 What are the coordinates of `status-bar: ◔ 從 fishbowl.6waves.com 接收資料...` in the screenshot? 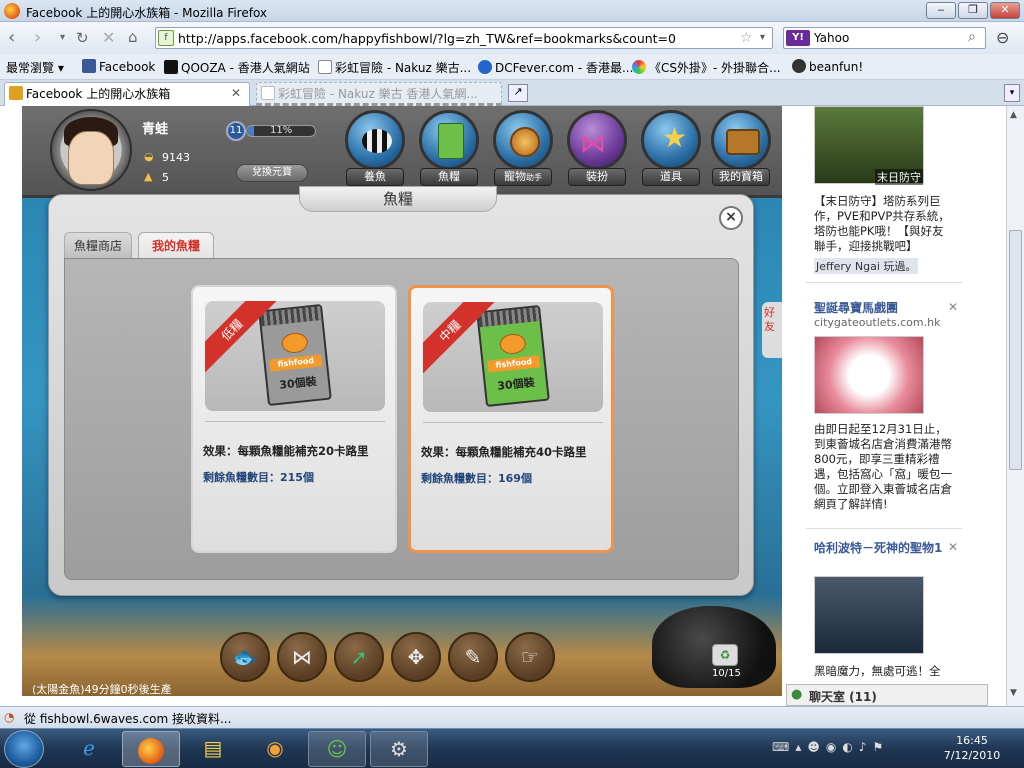 It's located at (512, 717).